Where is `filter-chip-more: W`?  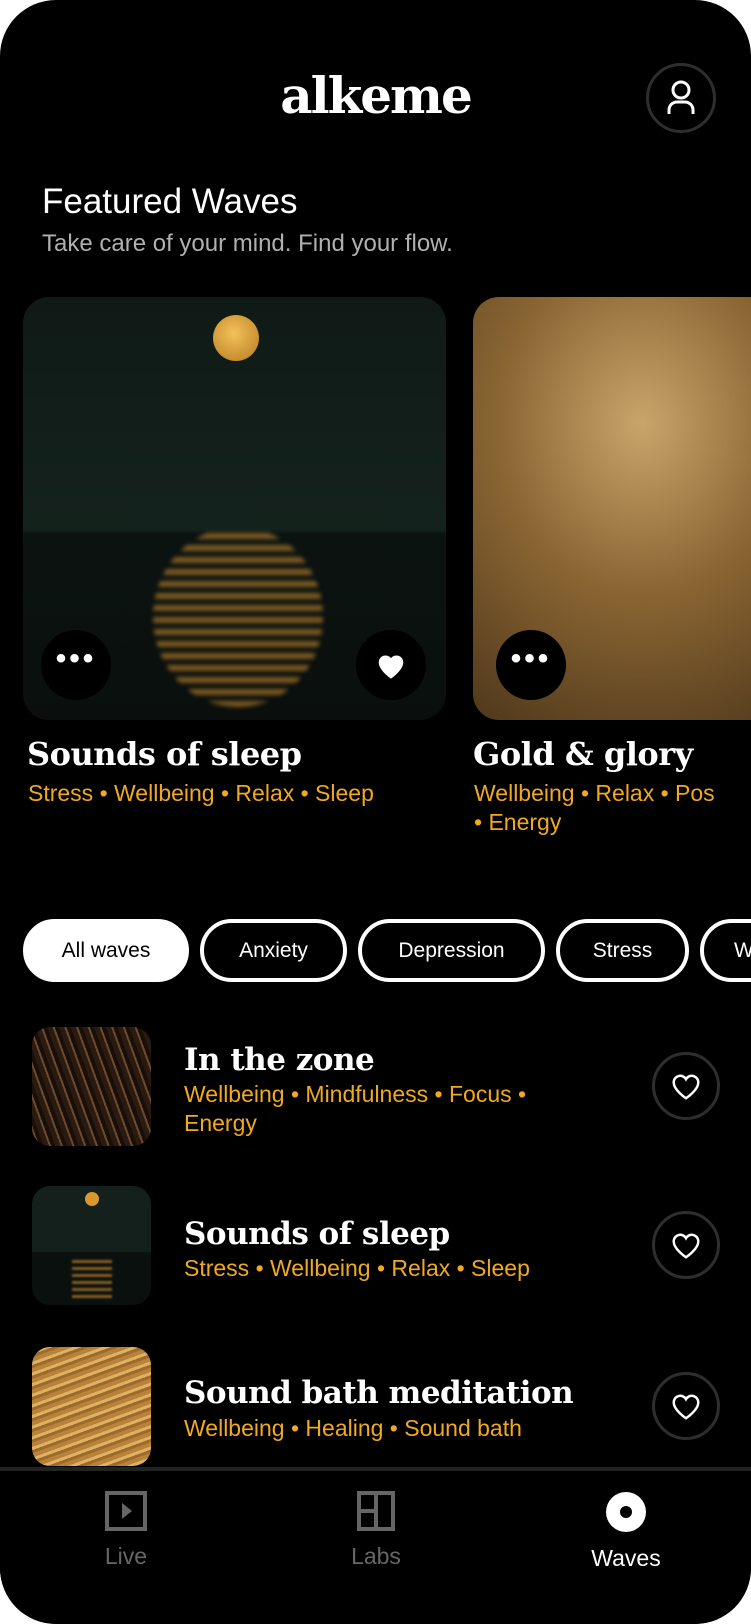
filter-chip-more: W is located at coordinates (725, 950).